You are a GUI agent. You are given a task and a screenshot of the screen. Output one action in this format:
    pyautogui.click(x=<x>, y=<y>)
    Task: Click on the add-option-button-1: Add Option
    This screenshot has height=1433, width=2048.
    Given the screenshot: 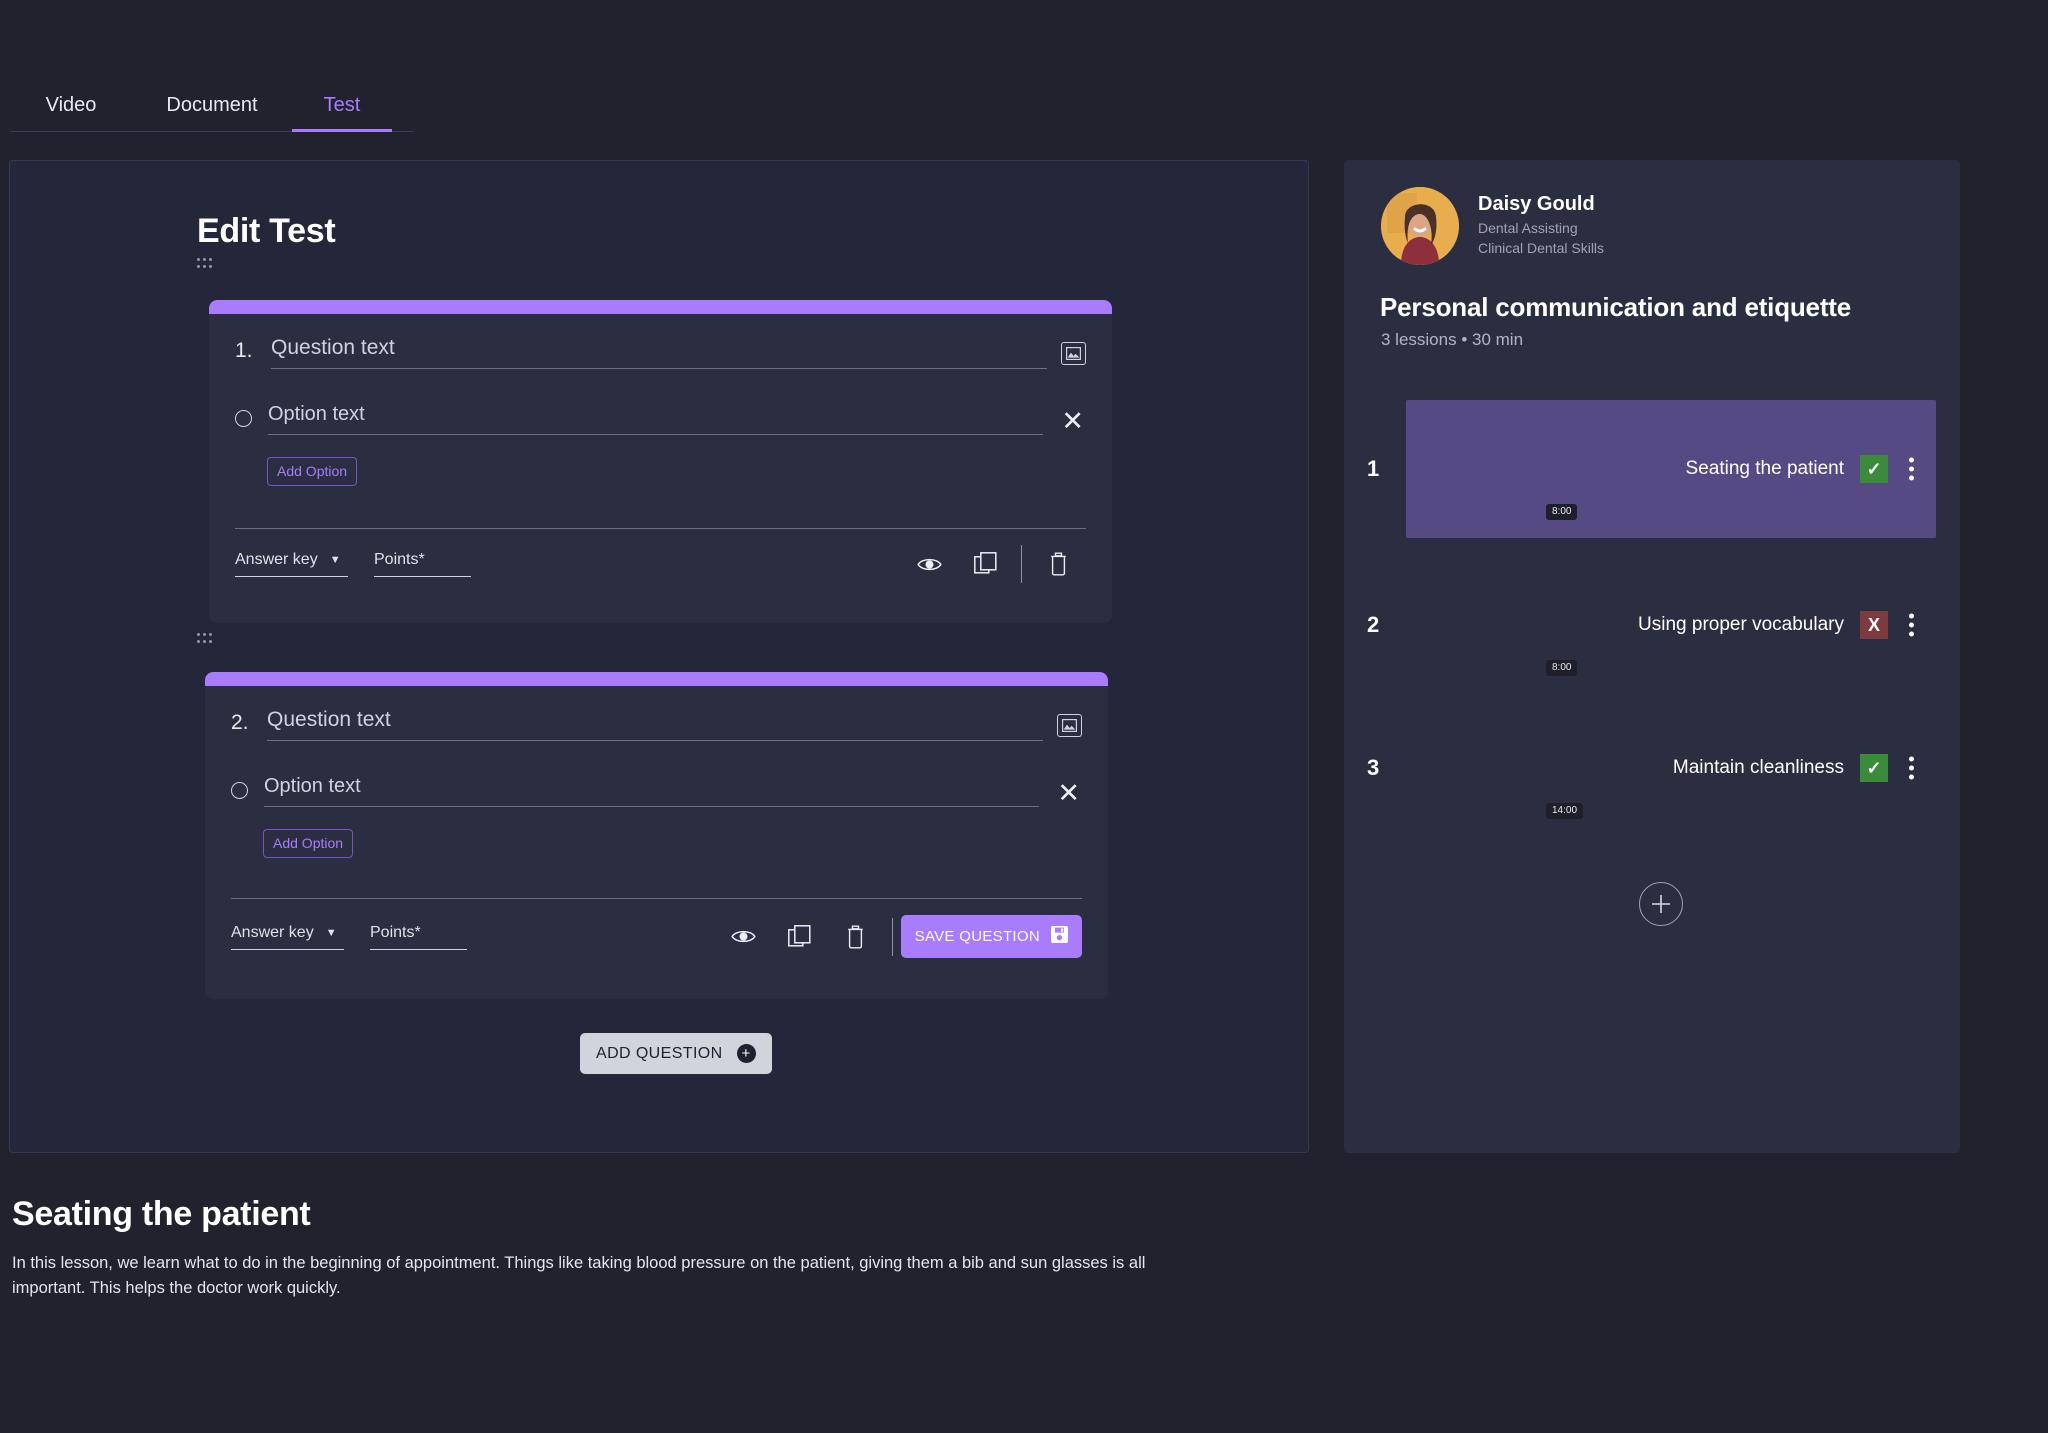 What is the action you would take?
    pyautogui.click(x=312, y=471)
    